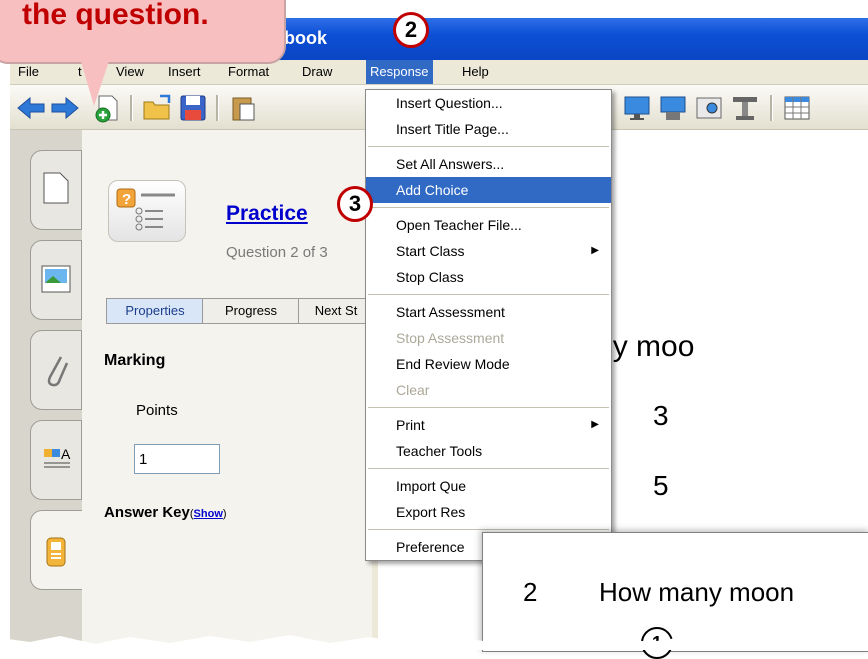  Describe the element at coordinates (135, 360) in the screenshot. I see `marking-heading: Marking` at that location.